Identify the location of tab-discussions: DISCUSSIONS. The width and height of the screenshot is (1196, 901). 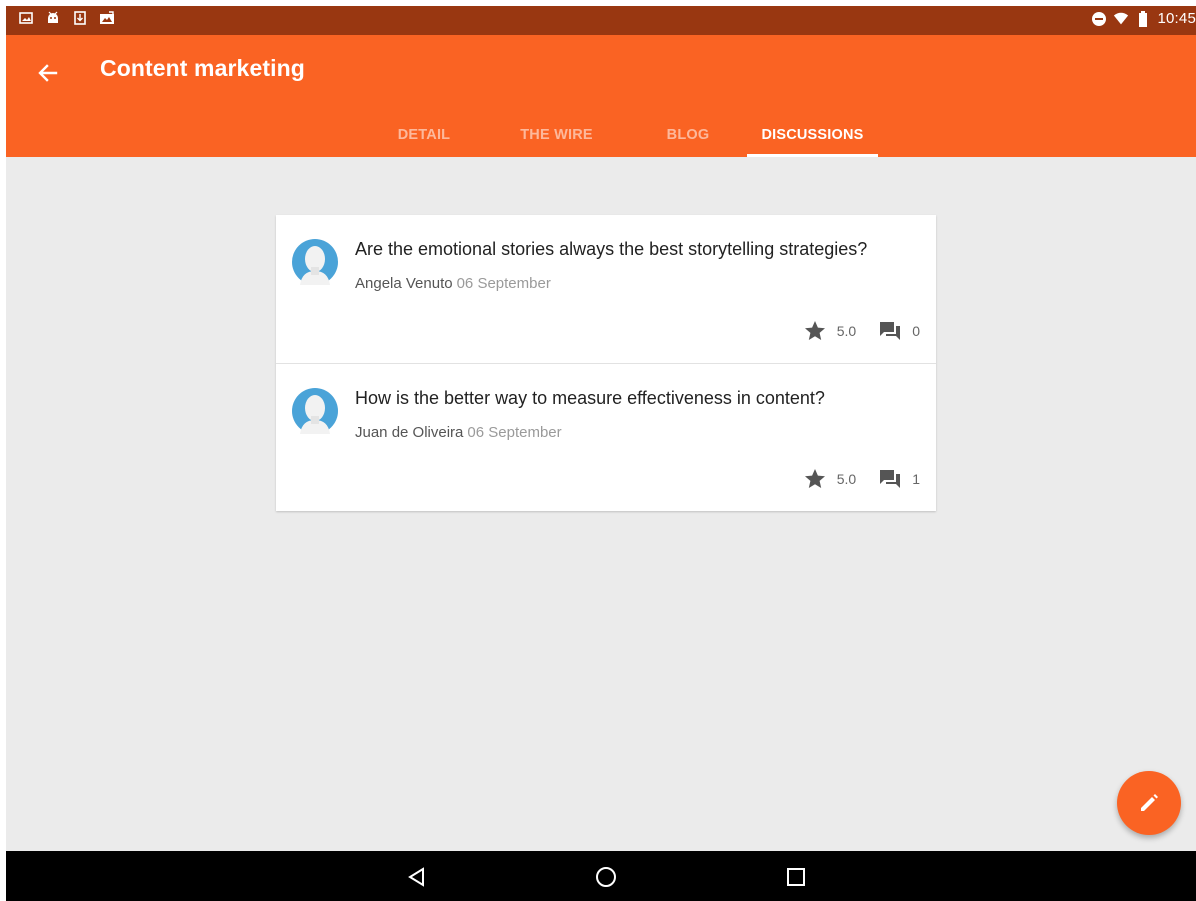
(812, 135).